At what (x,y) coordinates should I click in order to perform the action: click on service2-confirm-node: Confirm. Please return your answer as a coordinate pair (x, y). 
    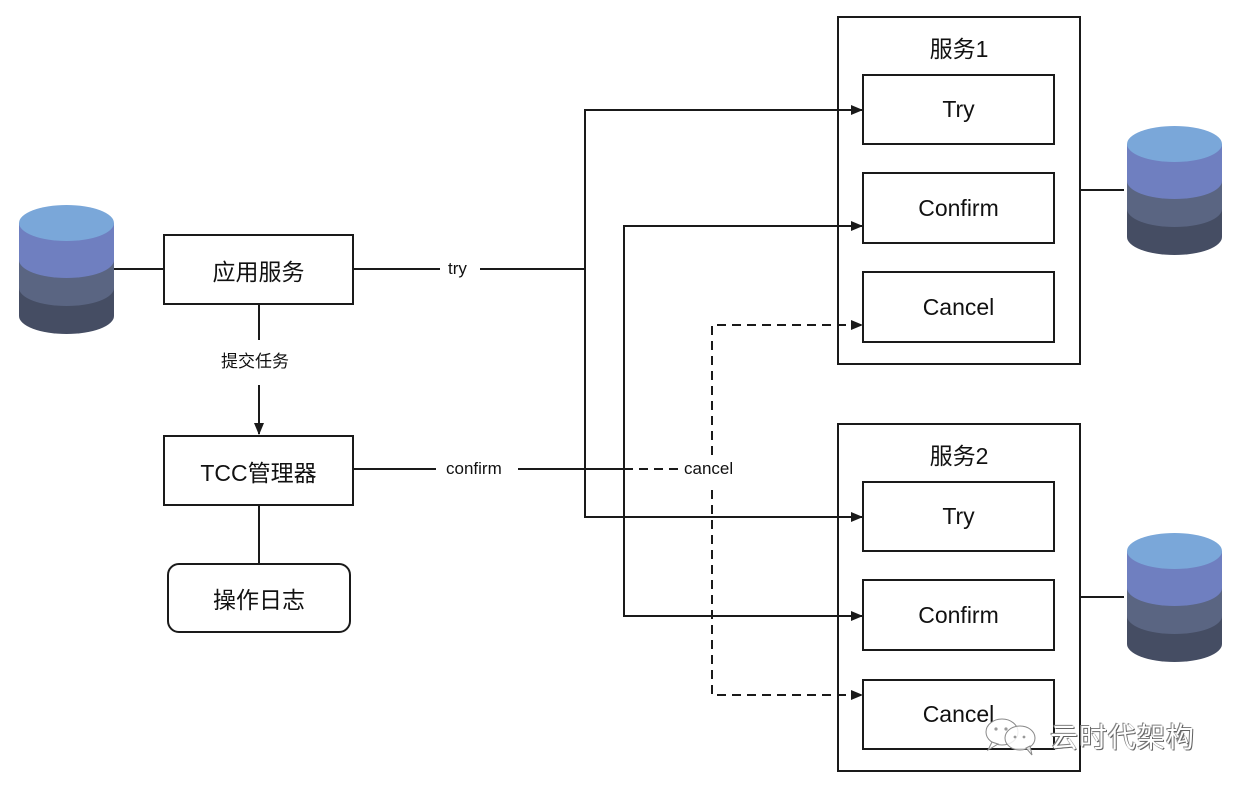
    Looking at the image, I should click on (958, 615).